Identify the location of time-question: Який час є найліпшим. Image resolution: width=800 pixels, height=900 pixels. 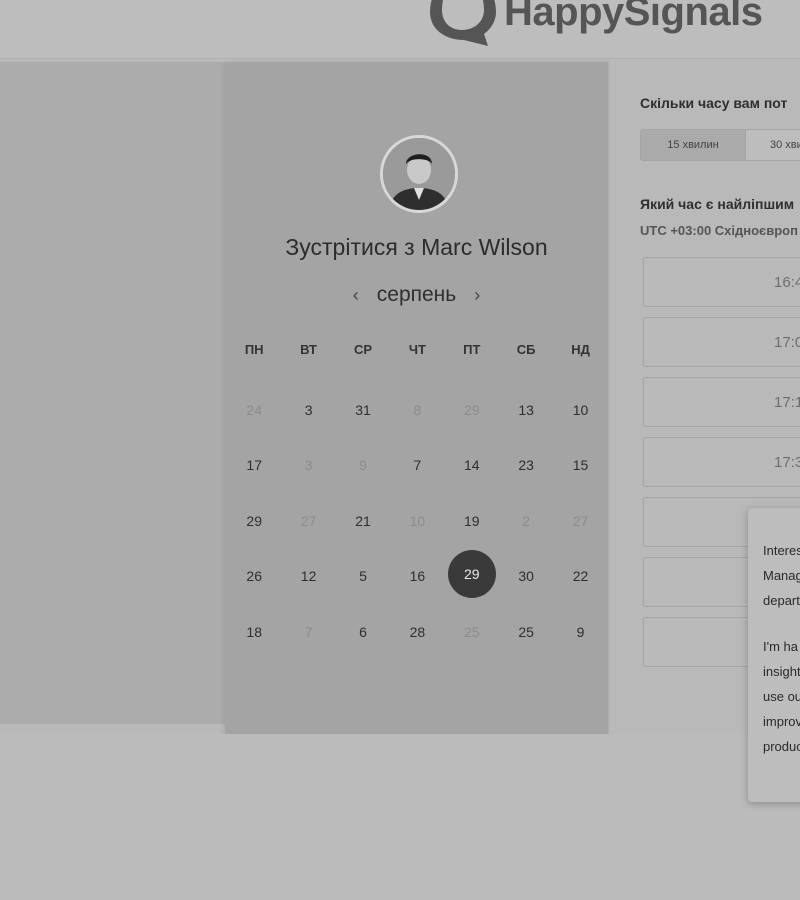
(717, 204).